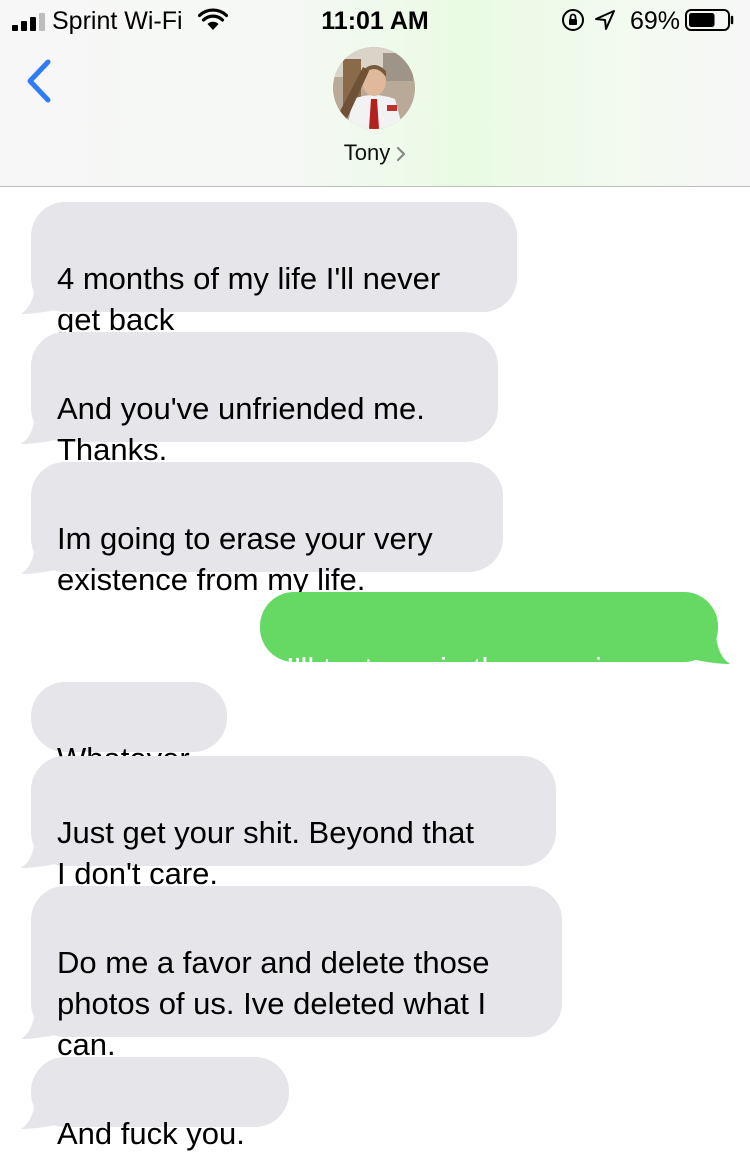 The height and width of the screenshot is (1154, 750). What do you see at coordinates (466, 668) in the screenshot?
I see `message-text: I'll text you in the morning.` at bounding box center [466, 668].